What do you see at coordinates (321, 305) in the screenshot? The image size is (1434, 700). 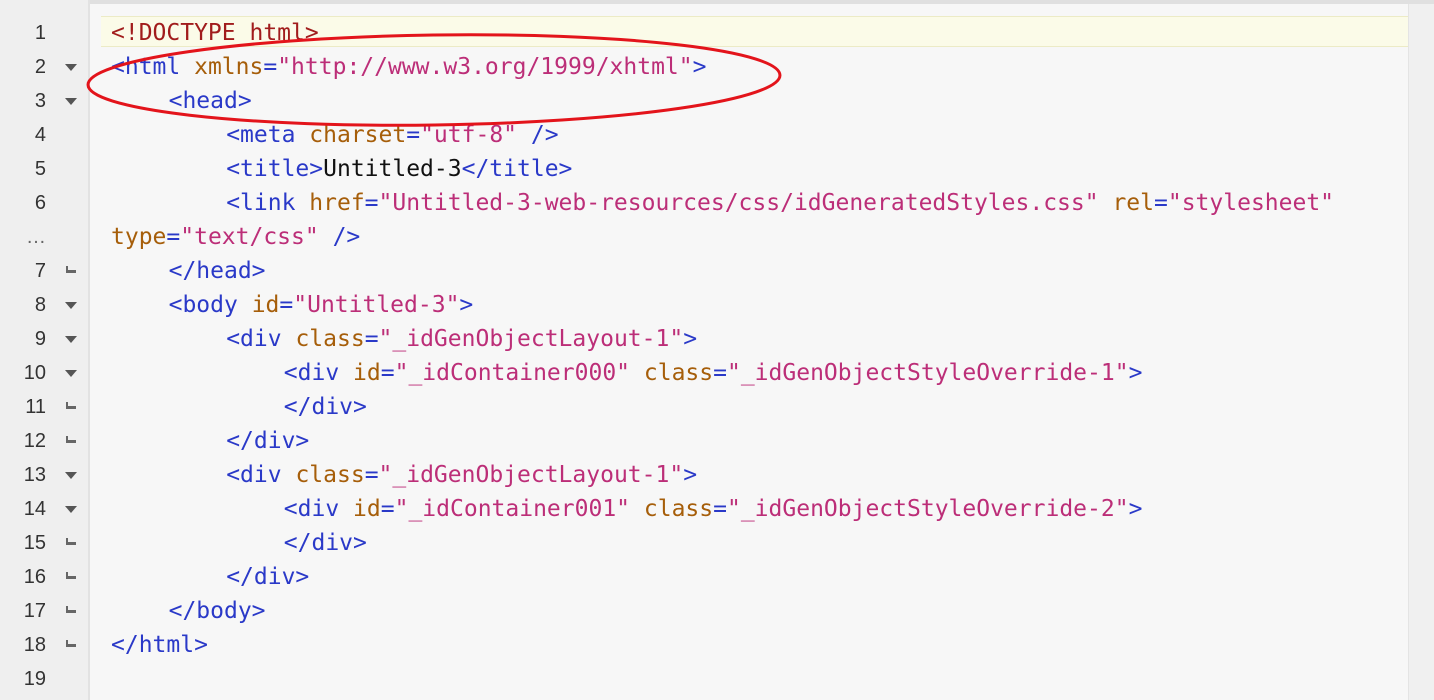 I see `code-line-text: <body id="Untitled-3">` at bounding box center [321, 305].